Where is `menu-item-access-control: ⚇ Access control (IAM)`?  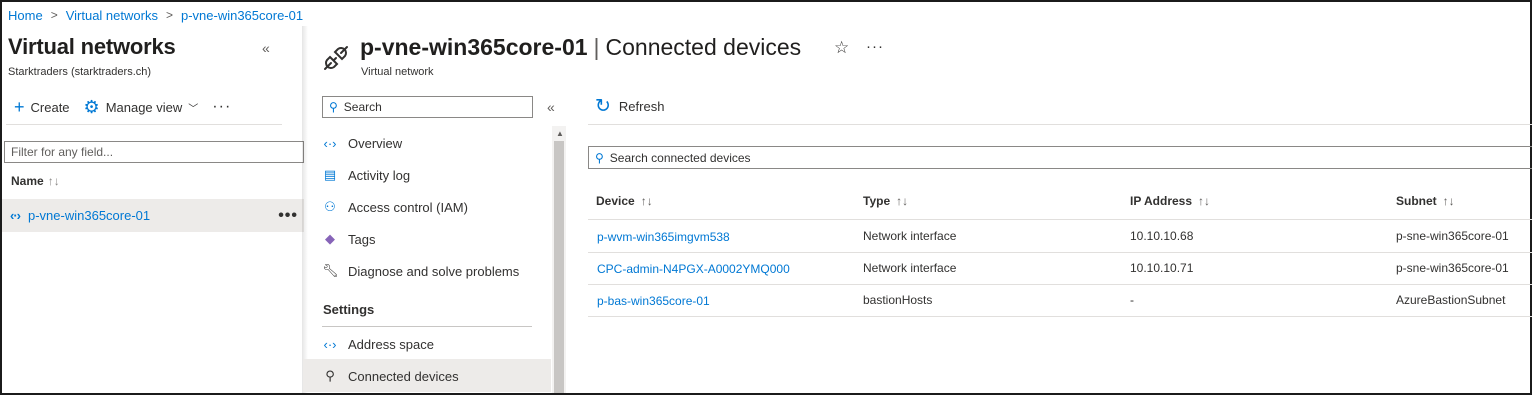 menu-item-access-control: ⚇ Access control (IAM) is located at coordinates (395, 207).